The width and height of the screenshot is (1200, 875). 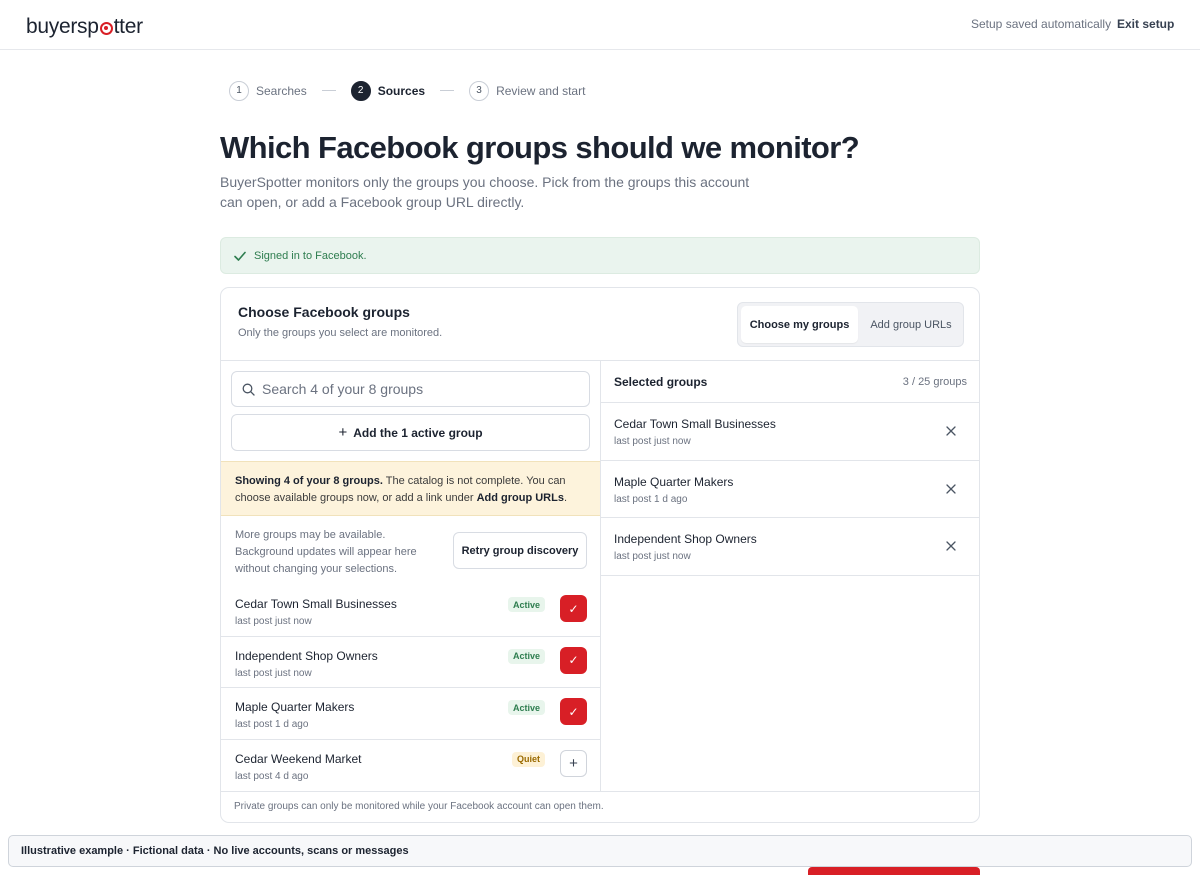 What do you see at coordinates (272, 776) in the screenshot?
I see `group-last-post: last post 4 d ago` at bounding box center [272, 776].